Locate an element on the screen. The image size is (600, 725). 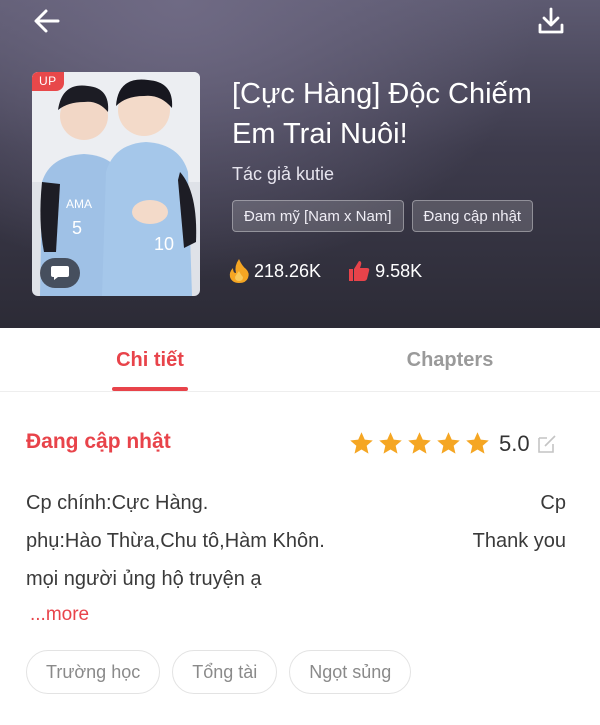
genre-tags: Đam mỹ [Nam x Nam] Đang cập nhật is located at coordinates (383, 216).